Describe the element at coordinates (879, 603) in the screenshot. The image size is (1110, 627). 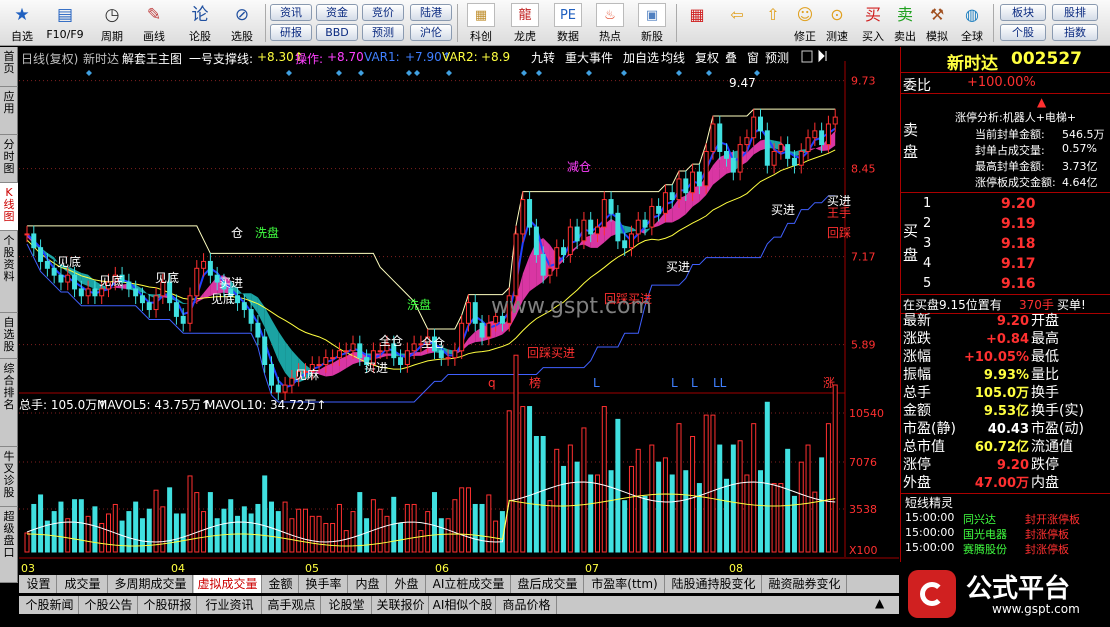
I see `scroll-up-icon: ▲` at that location.